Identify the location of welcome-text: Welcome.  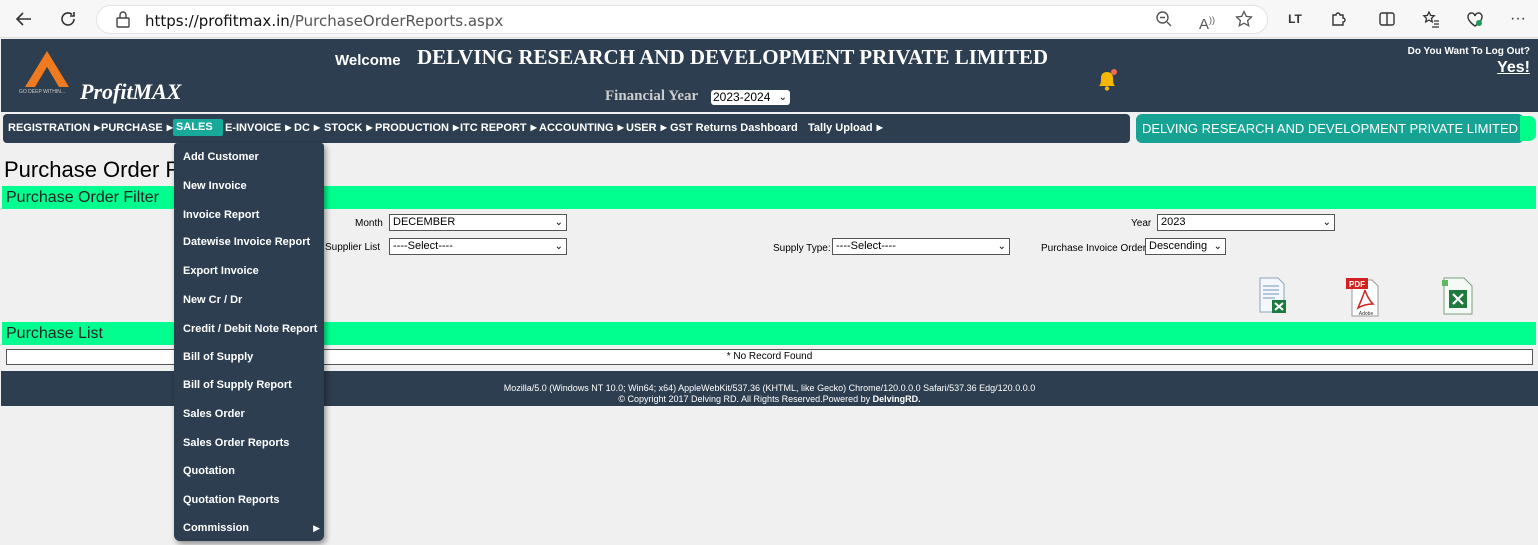
(368, 60).